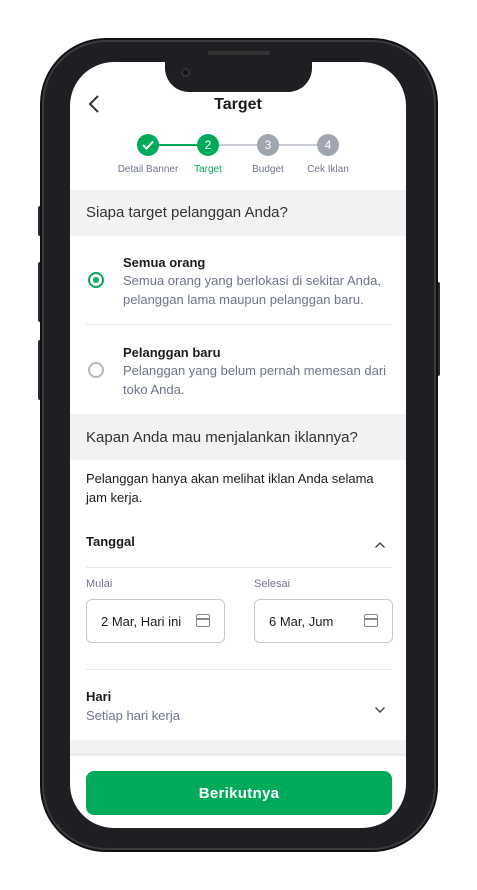 The height and width of the screenshot is (890, 477). What do you see at coordinates (110, 541) in the screenshot?
I see `date-label: Tanggal` at bounding box center [110, 541].